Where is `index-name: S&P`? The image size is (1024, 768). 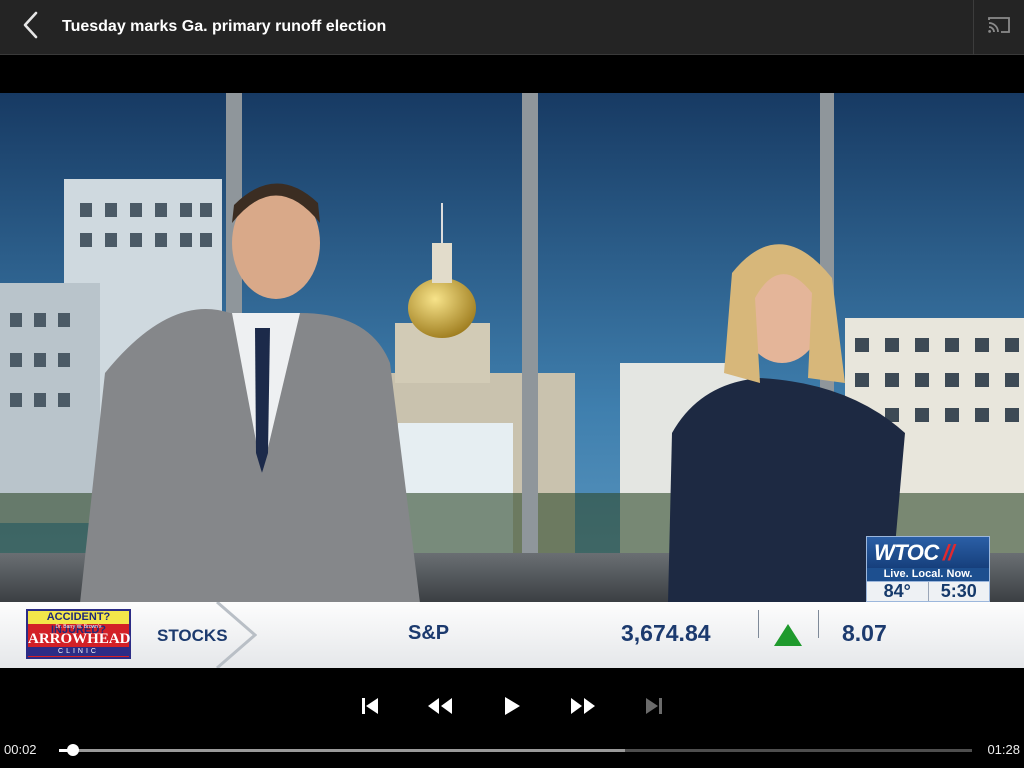 index-name: S&P is located at coordinates (429, 633).